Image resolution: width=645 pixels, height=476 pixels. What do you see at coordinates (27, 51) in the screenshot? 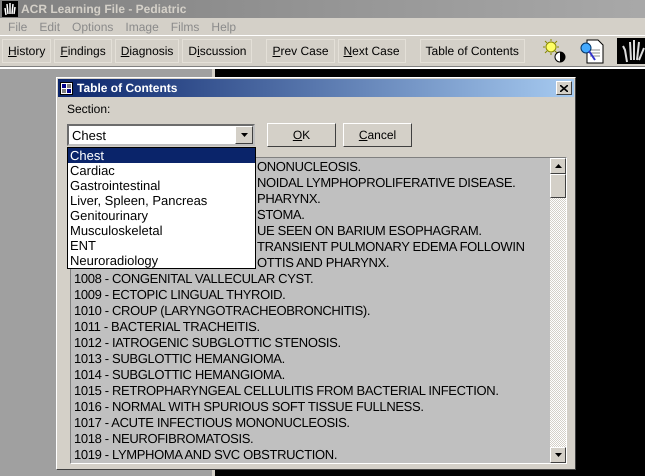
I see `toolbar-button: History` at bounding box center [27, 51].